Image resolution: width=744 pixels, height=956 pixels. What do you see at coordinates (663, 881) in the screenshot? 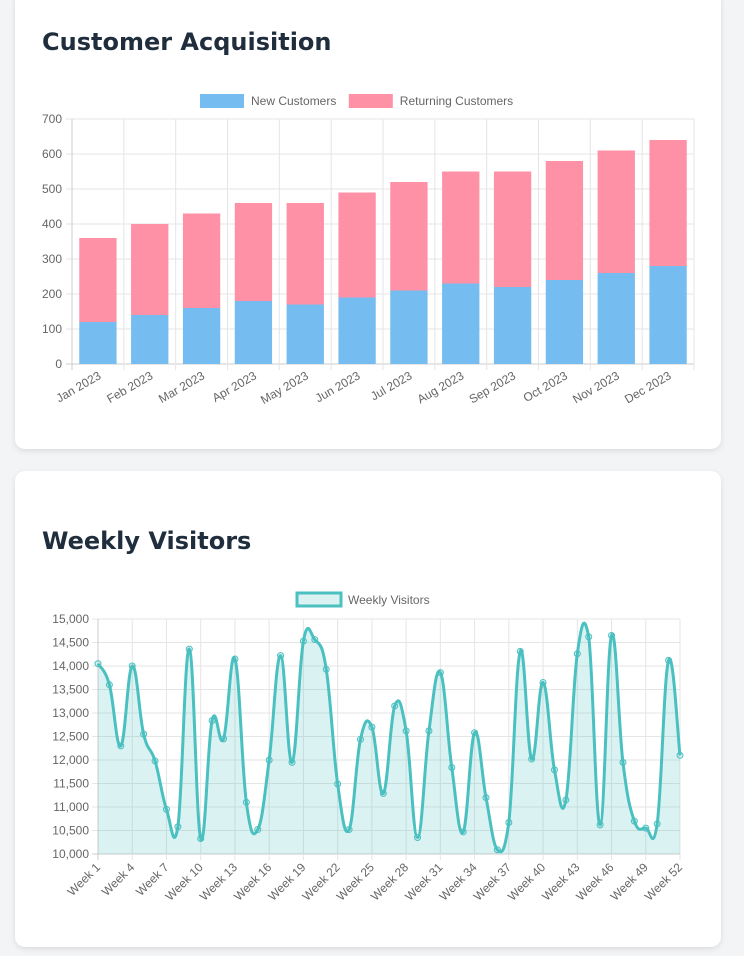
I see `x-tick-label: Week 52` at bounding box center [663, 881].